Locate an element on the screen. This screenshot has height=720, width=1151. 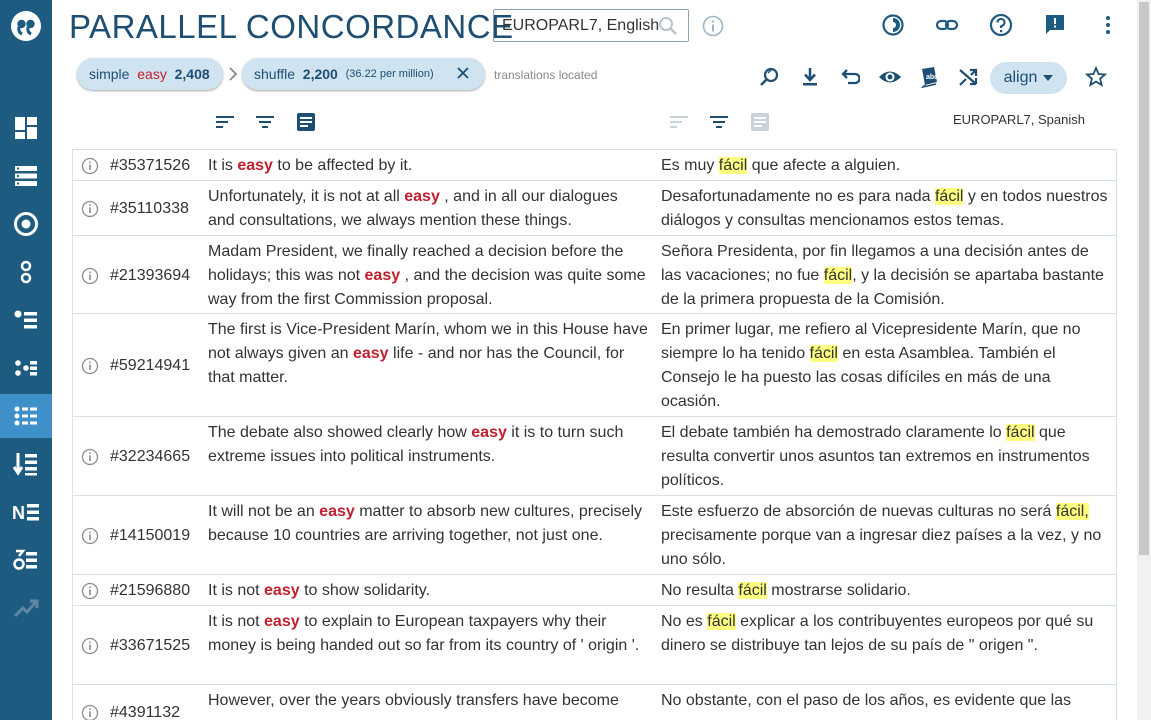
row-id: #59214941 is located at coordinates (150, 366).